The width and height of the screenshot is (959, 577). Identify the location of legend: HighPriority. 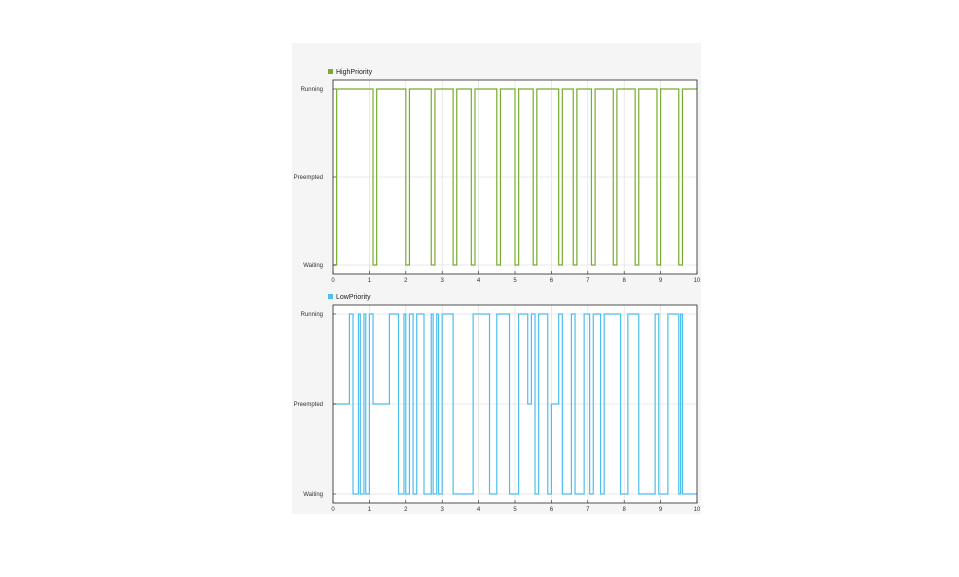
(350, 72).